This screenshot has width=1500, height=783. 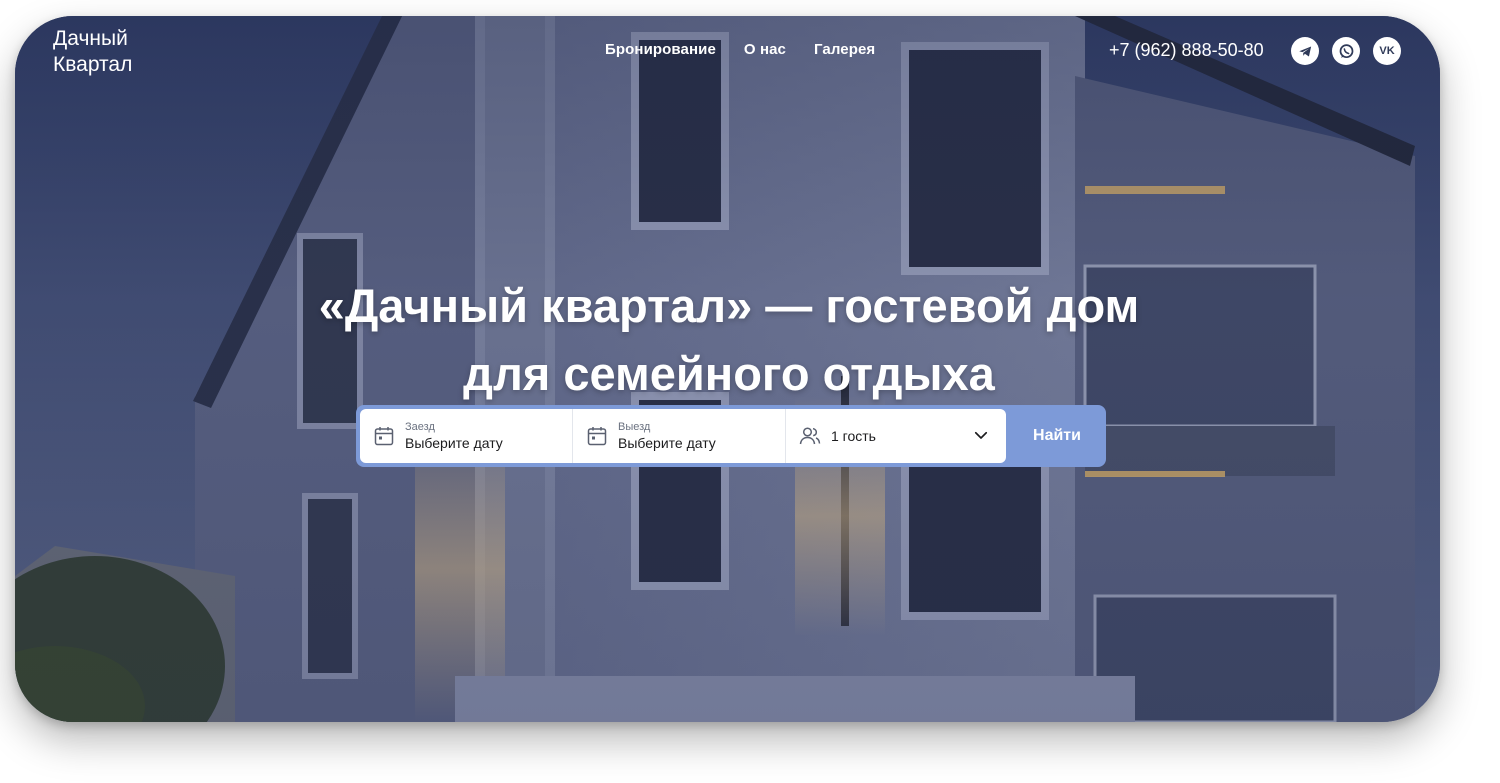 I want to click on vk-icon: VK, so click(x=1387, y=51).